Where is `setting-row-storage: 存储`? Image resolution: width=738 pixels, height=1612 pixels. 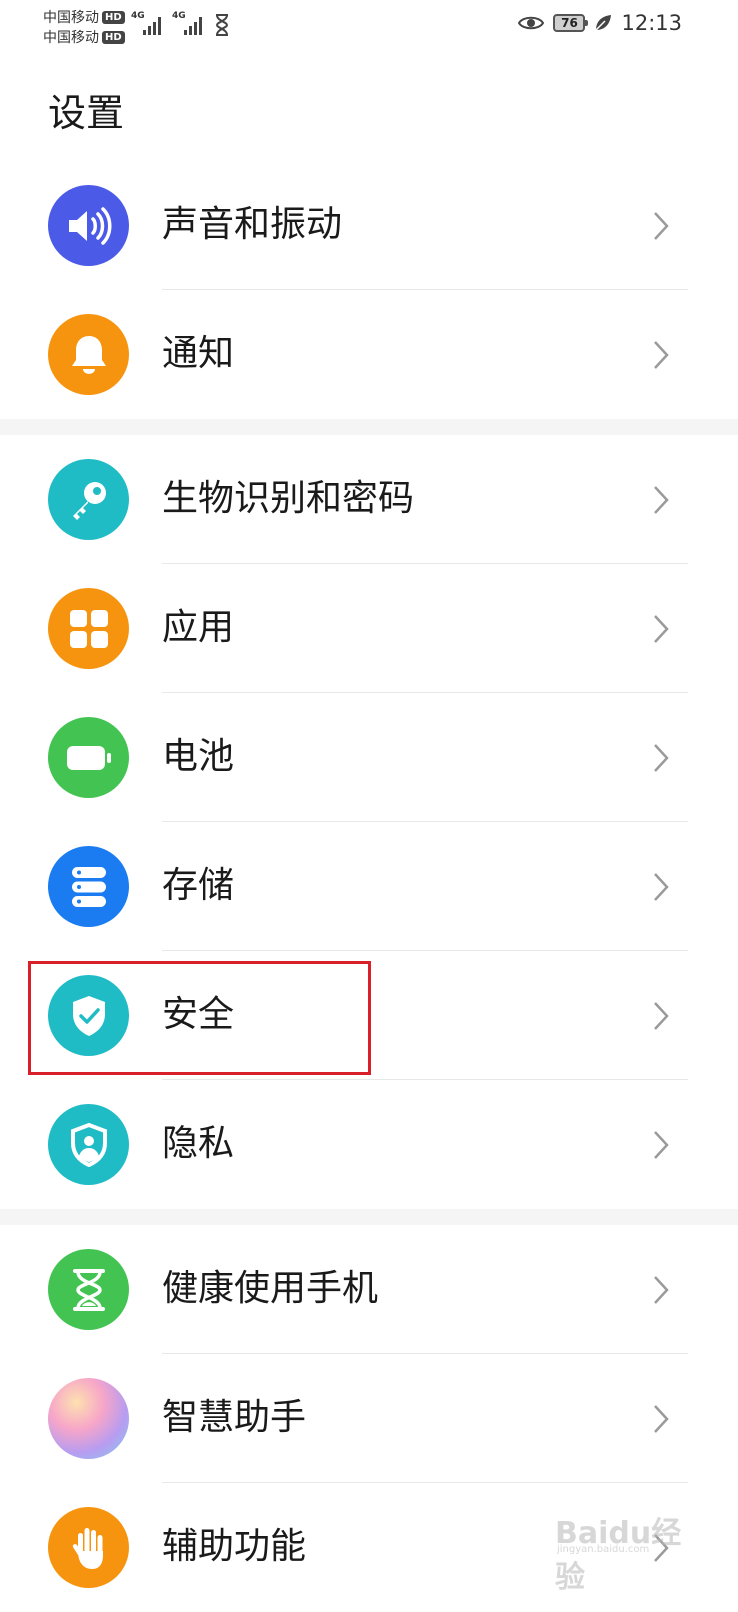 setting-row-storage: 存储 is located at coordinates (369, 886).